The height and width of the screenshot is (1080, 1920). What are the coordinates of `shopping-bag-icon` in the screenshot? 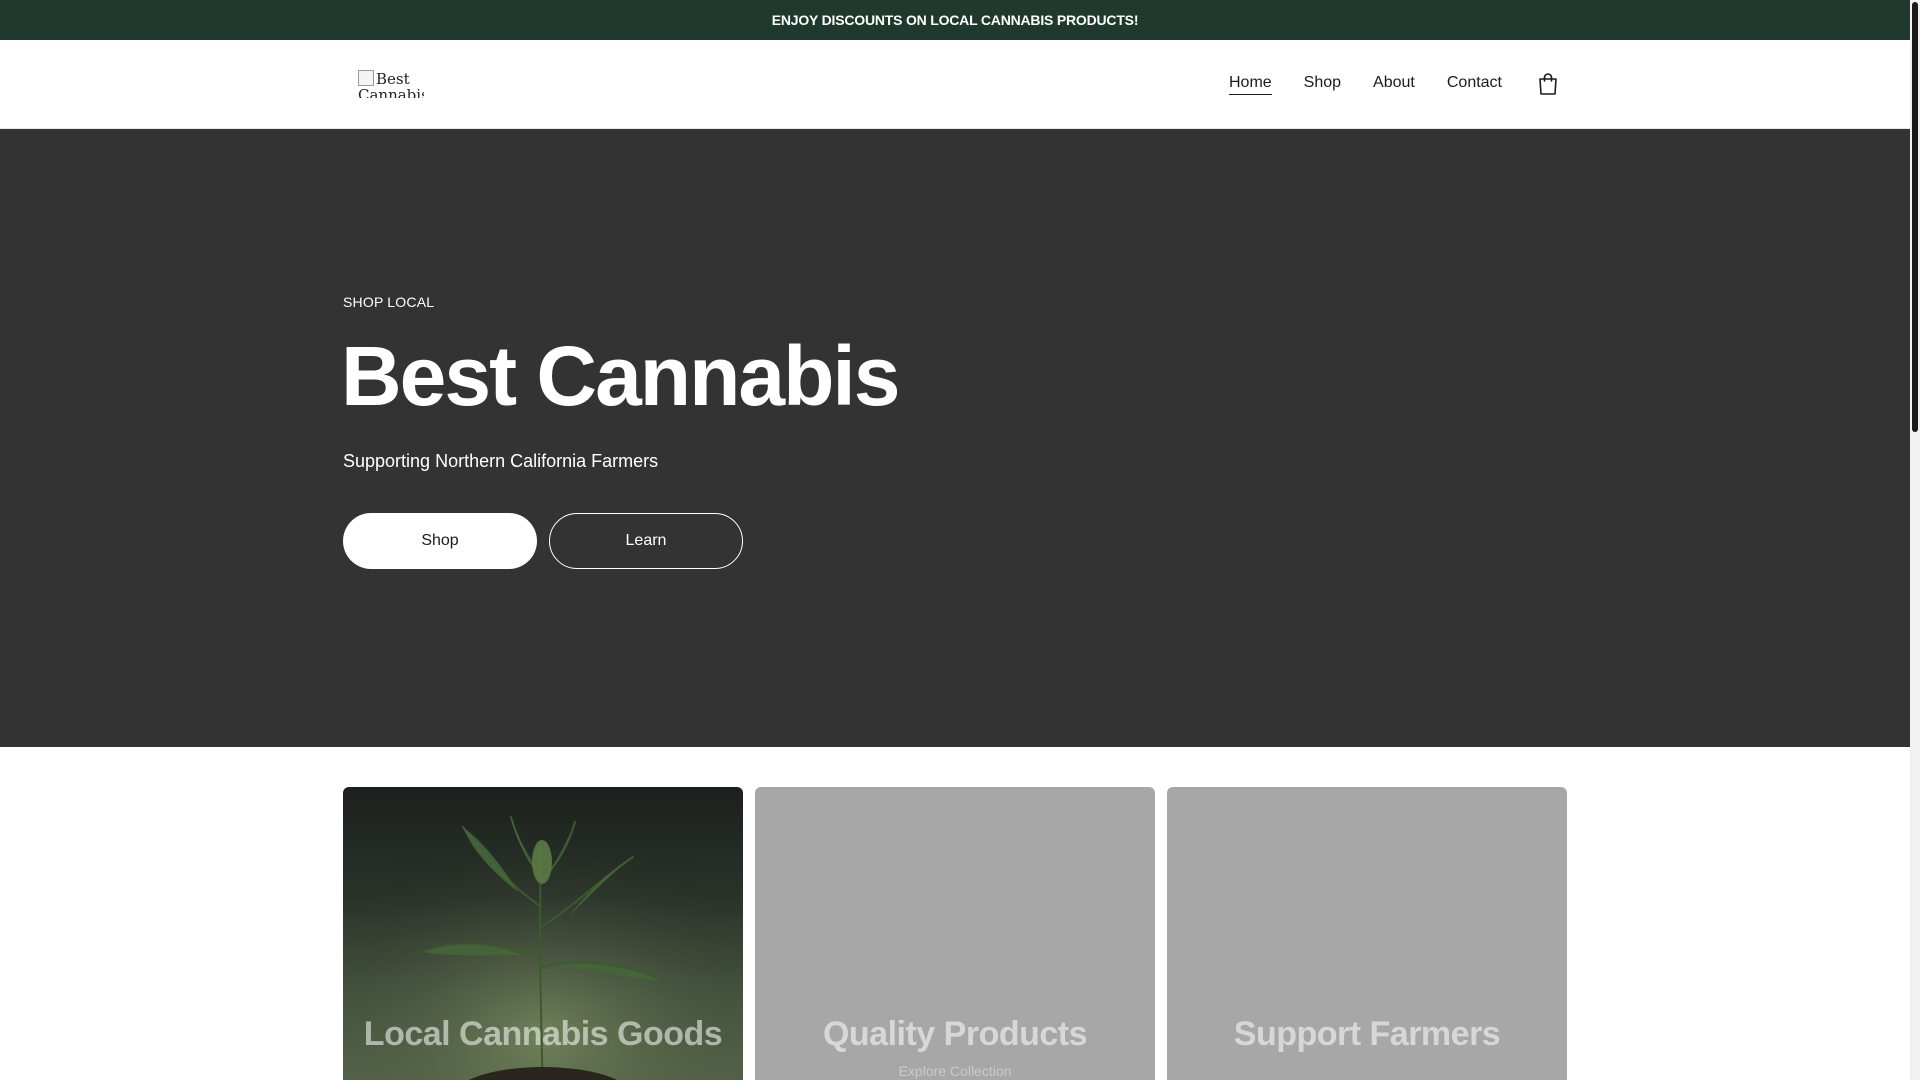 It's located at (1548, 84).